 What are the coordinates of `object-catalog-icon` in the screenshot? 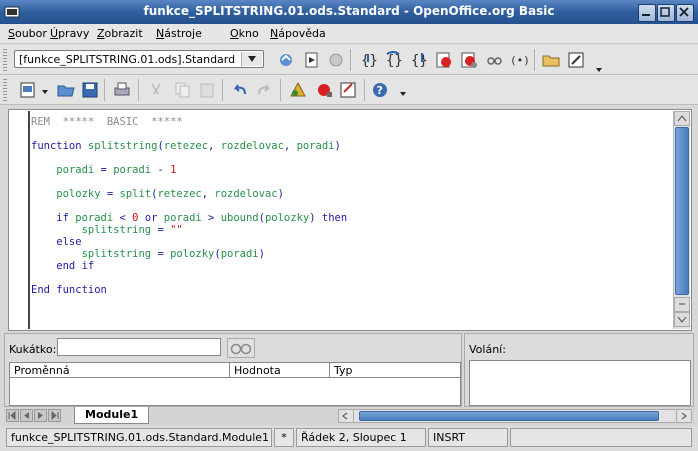 It's located at (298, 90).